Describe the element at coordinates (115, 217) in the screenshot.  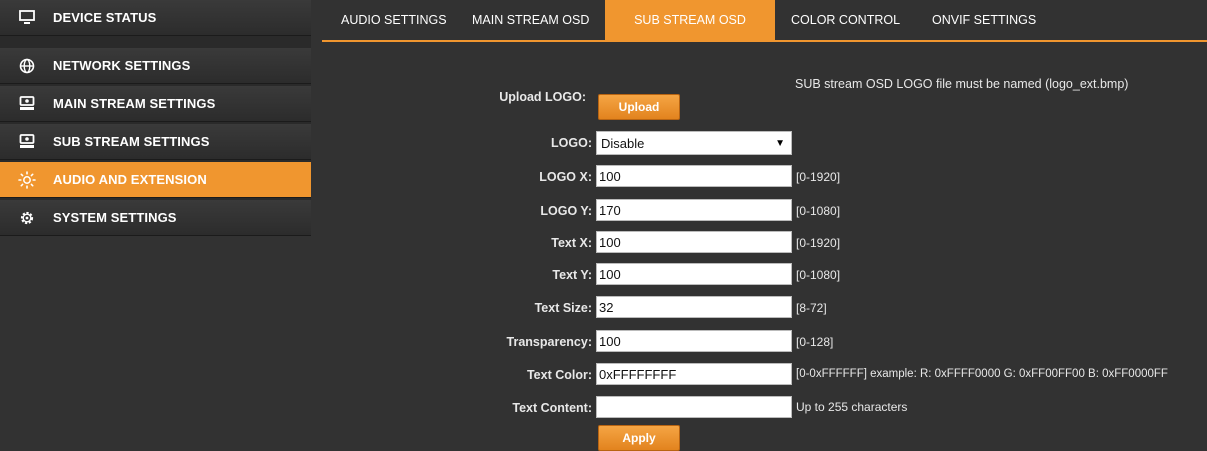
I see `sidebar-item-label: SYSTEM SETTINGS` at that location.